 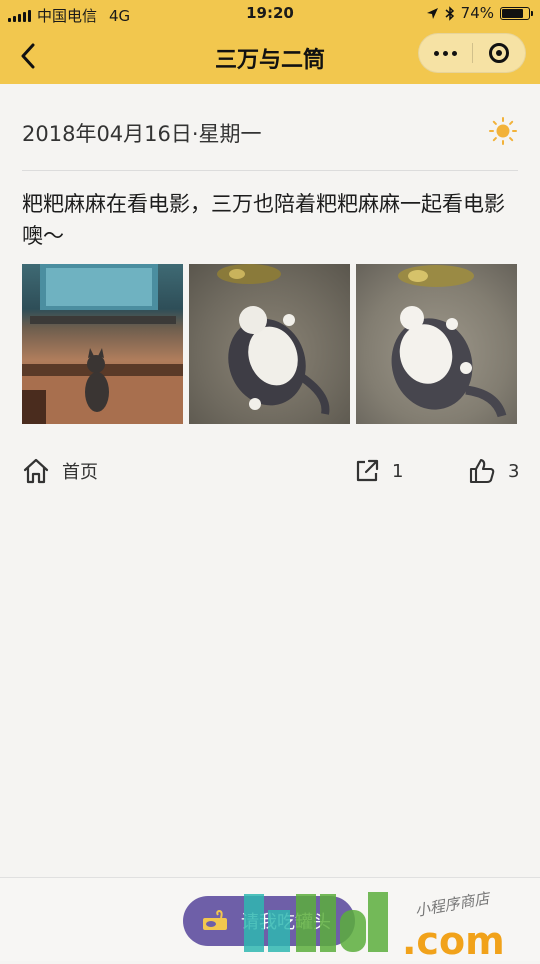 I want to click on battery-percent: 74%, so click(x=477, y=13).